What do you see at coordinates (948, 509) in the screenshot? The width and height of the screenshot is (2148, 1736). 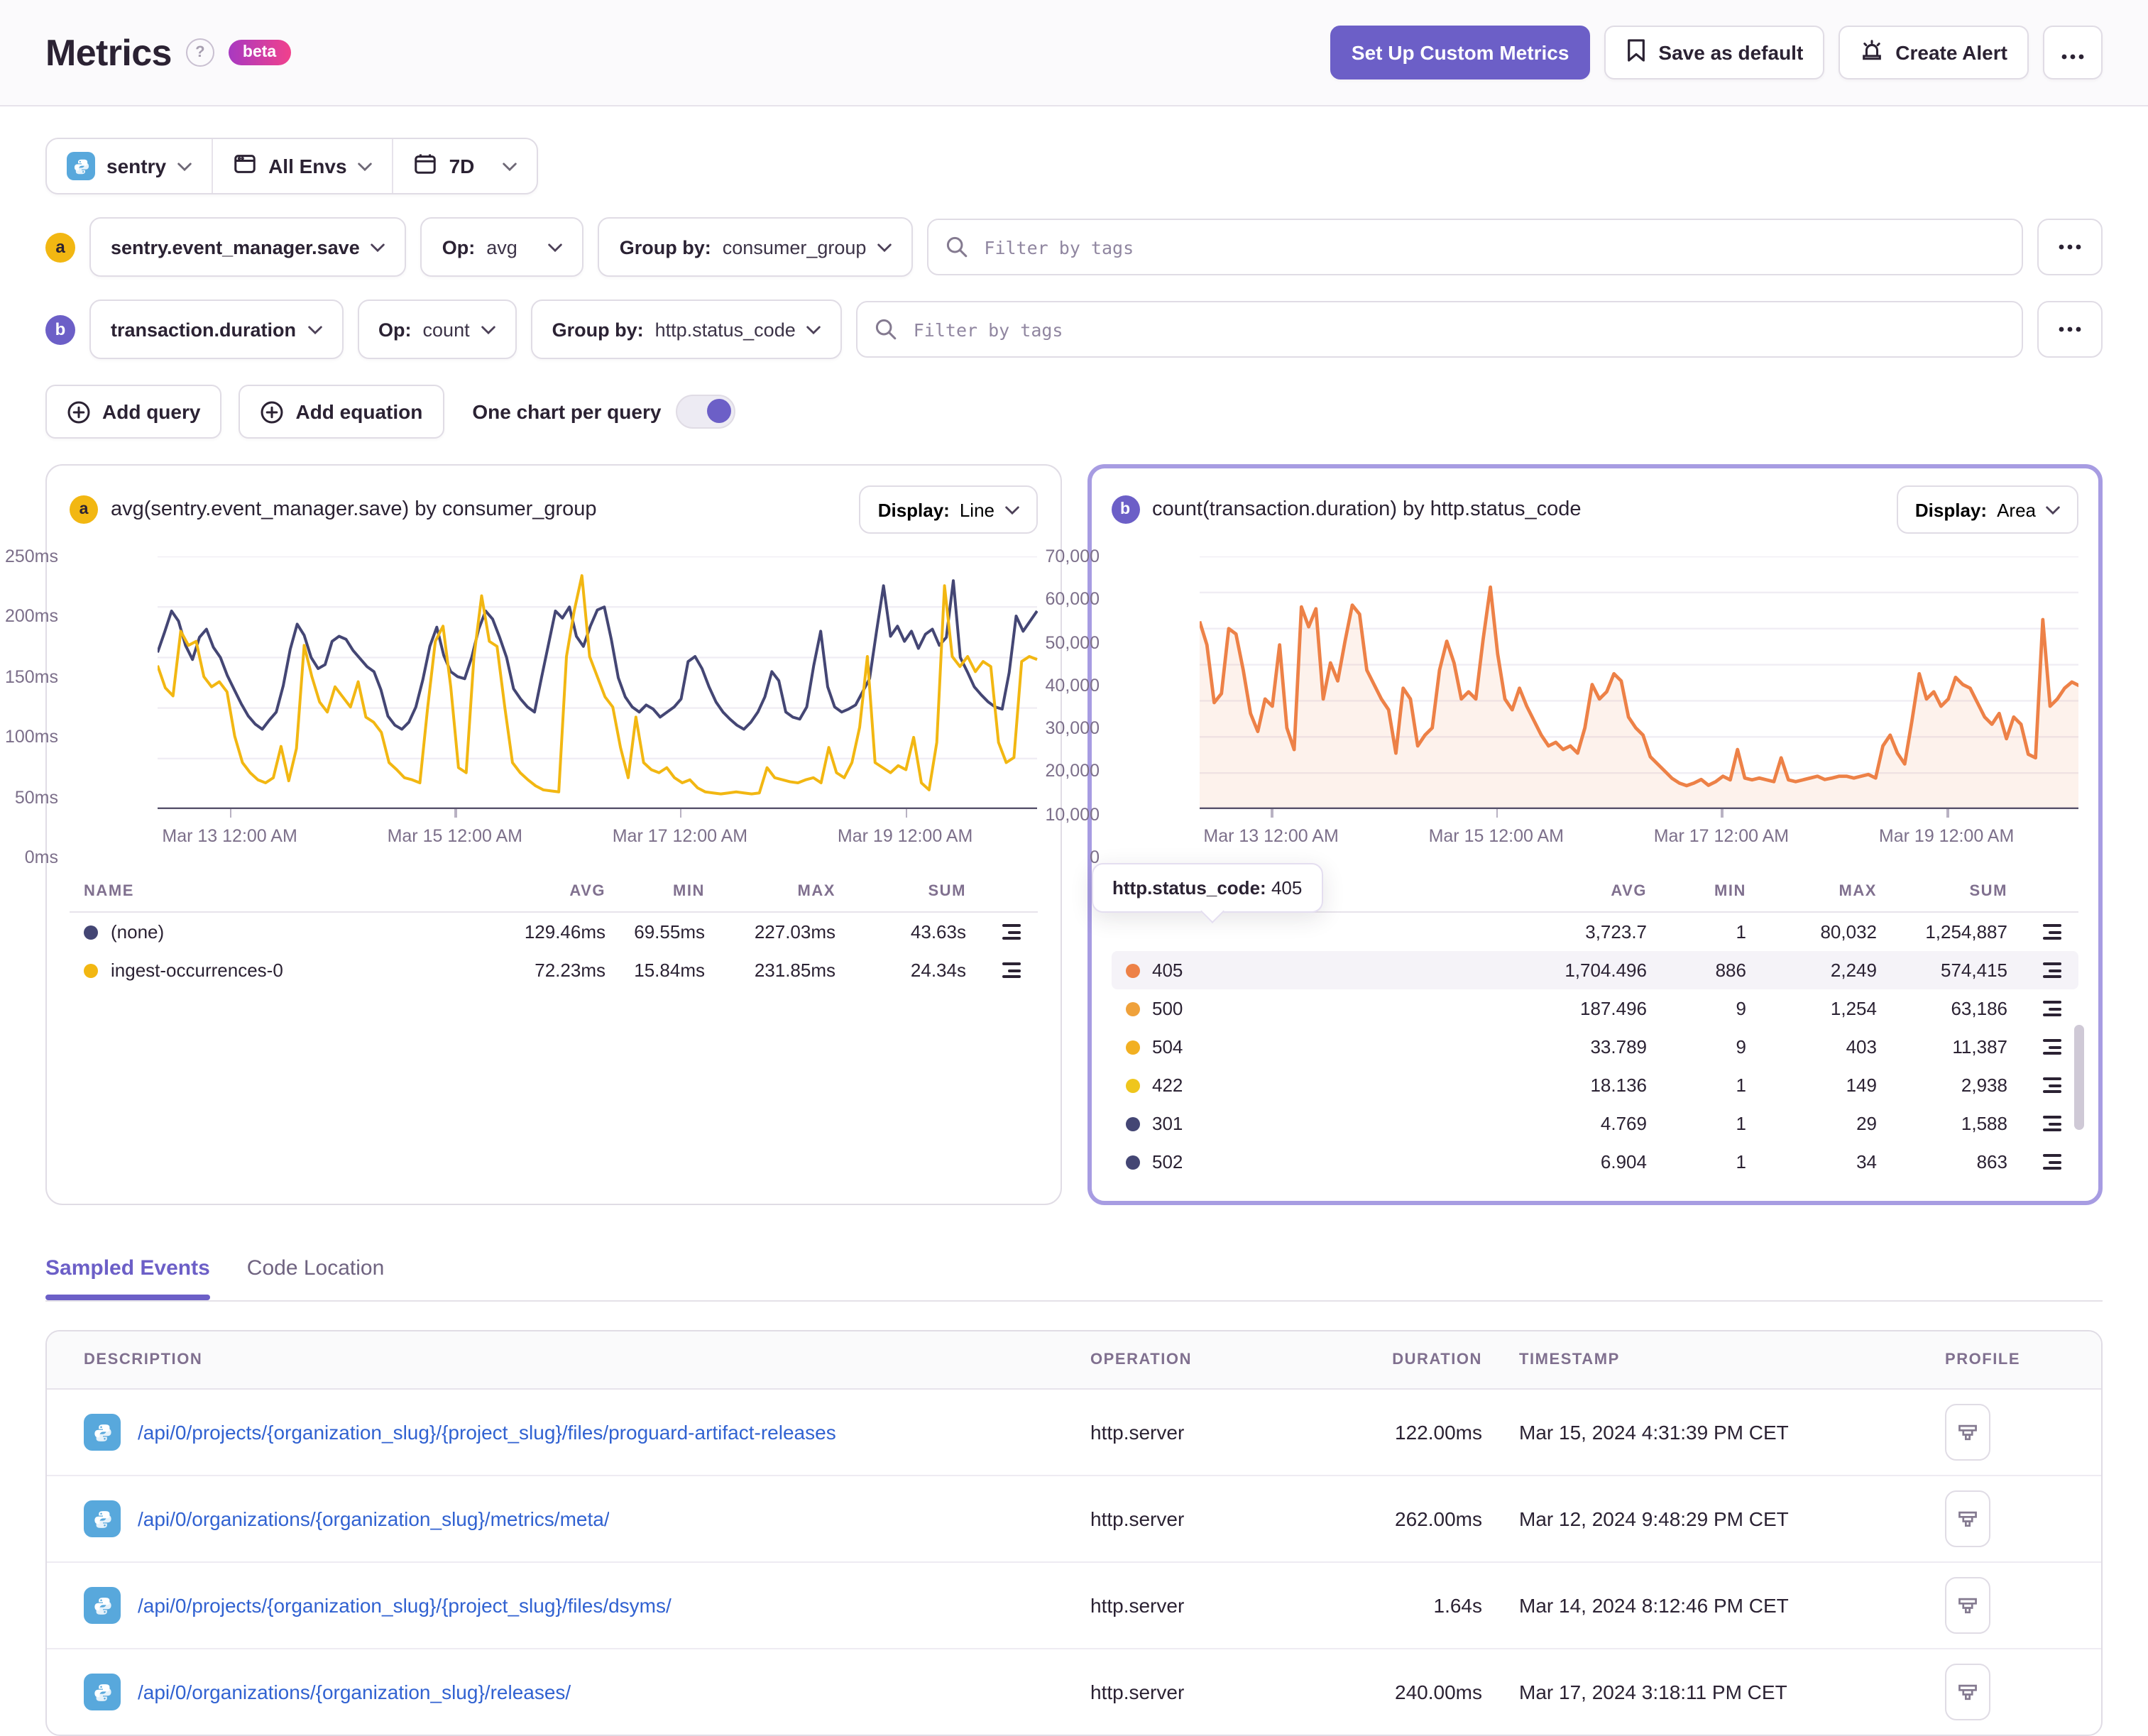 I see `display-select-a: Display: Line` at bounding box center [948, 509].